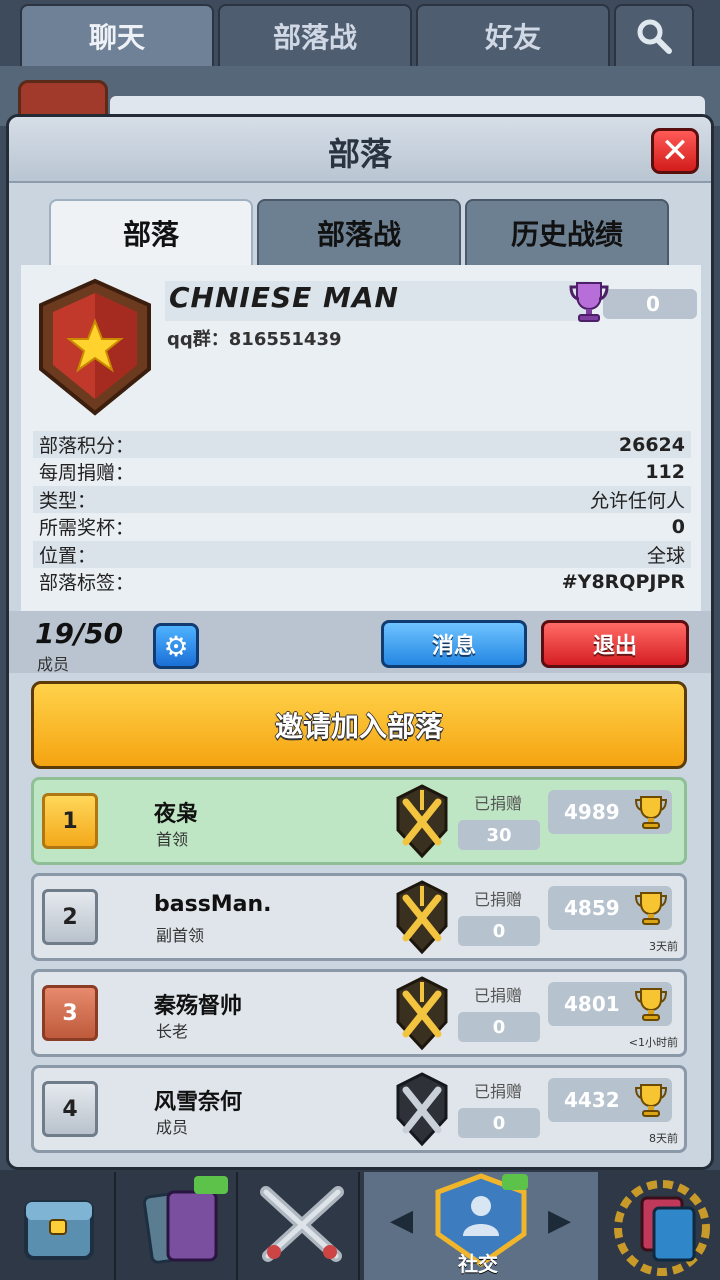 Image resolution: width=720 pixels, height=1280 pixels. Describe the element at coordinates (615, 644) in the screenshot. I see `leave-clan-button: 退出` at that location.